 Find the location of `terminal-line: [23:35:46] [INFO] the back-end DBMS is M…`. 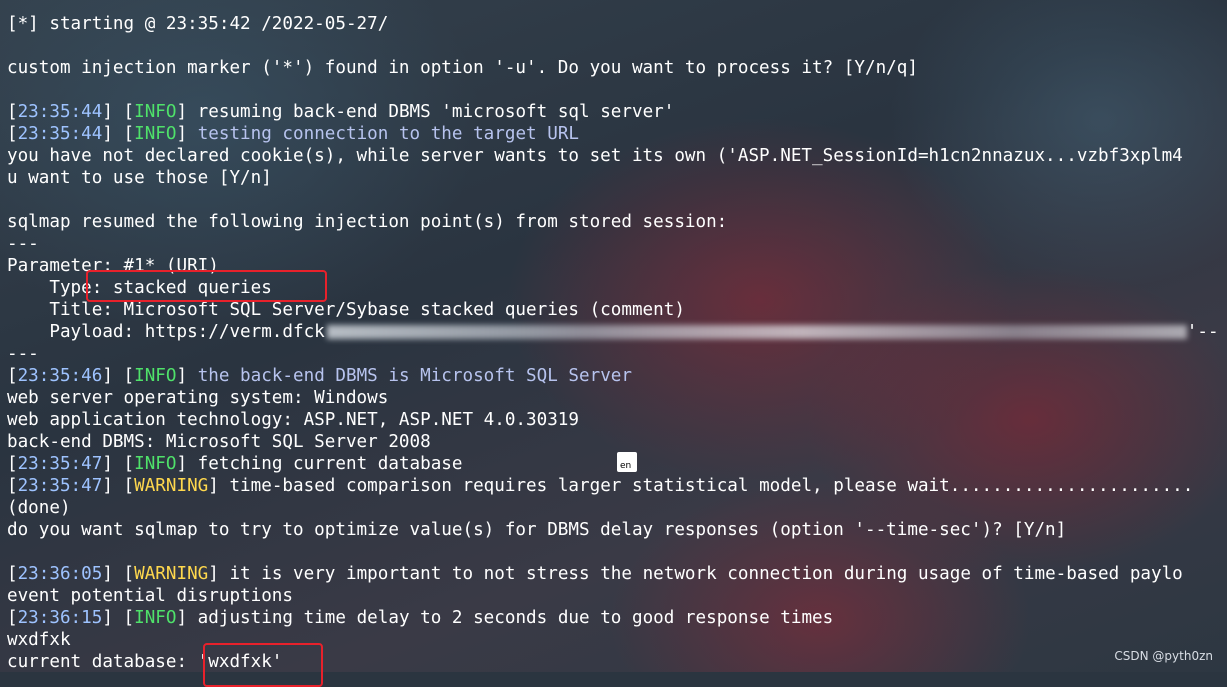

terminal-line: [23:35:46] [INFO] the back-end DBMS is M… is located at coordinates (617, 376).